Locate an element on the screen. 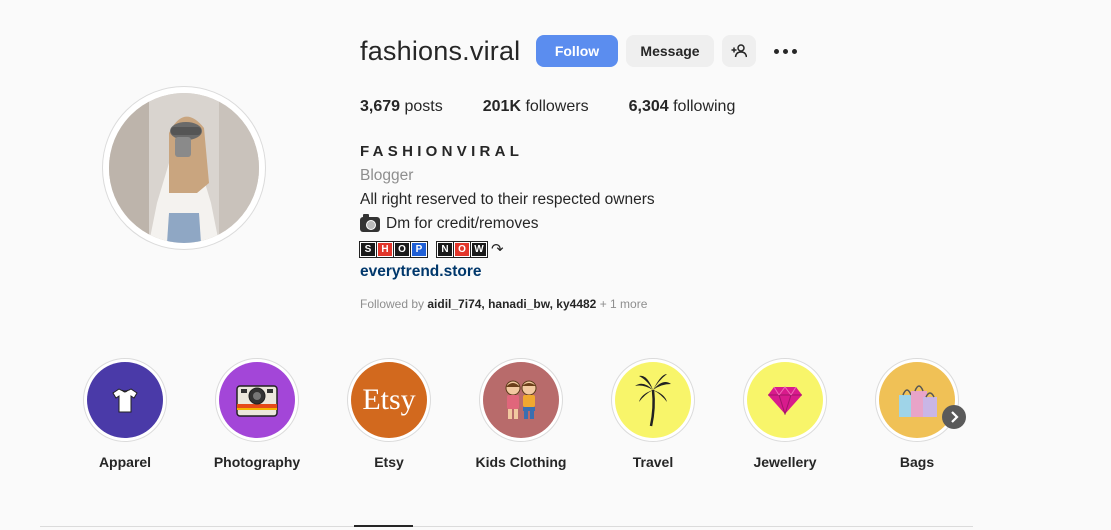  followed-by-more: + 1 more is located at coordinates (623, 304).